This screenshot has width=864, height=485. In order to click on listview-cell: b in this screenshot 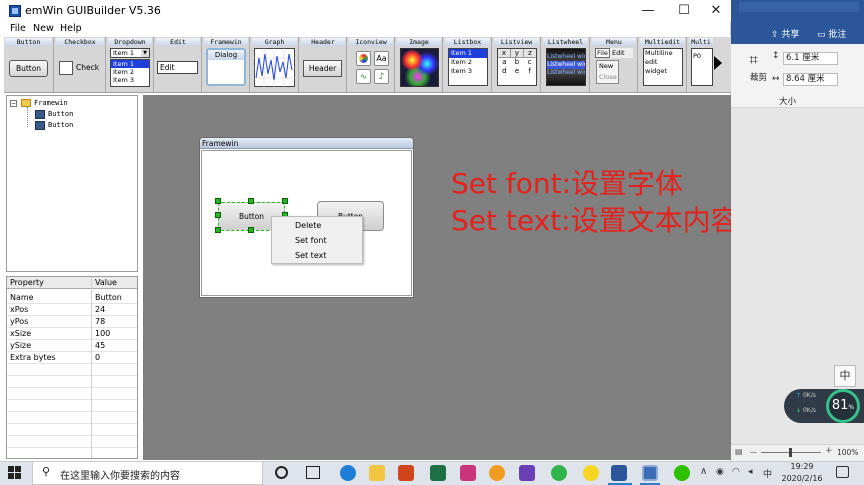, I will do `click(517, 62)`.